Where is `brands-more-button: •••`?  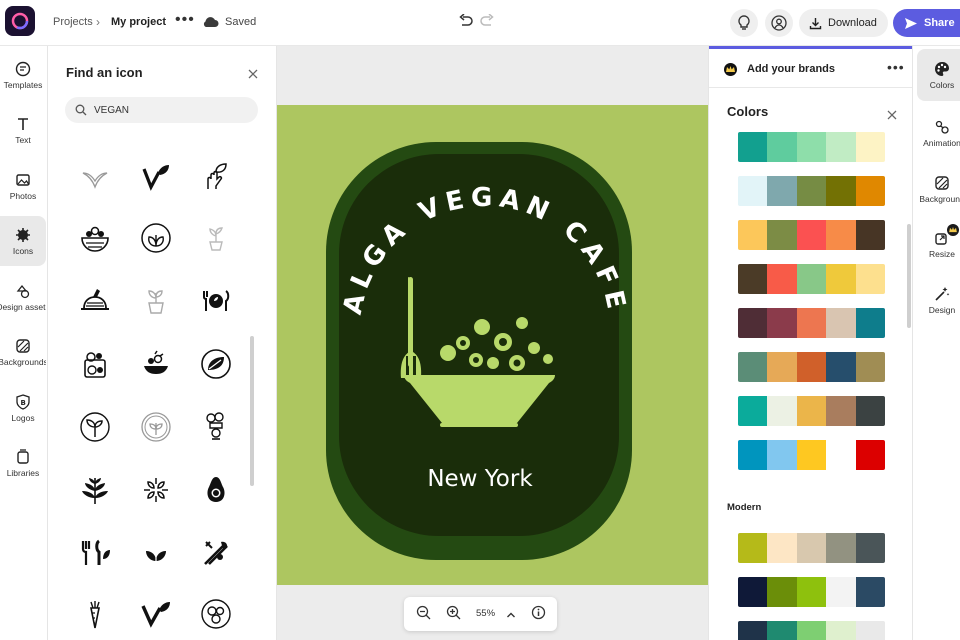
brands-more-button: ••• is located at coordinates (896, 67).